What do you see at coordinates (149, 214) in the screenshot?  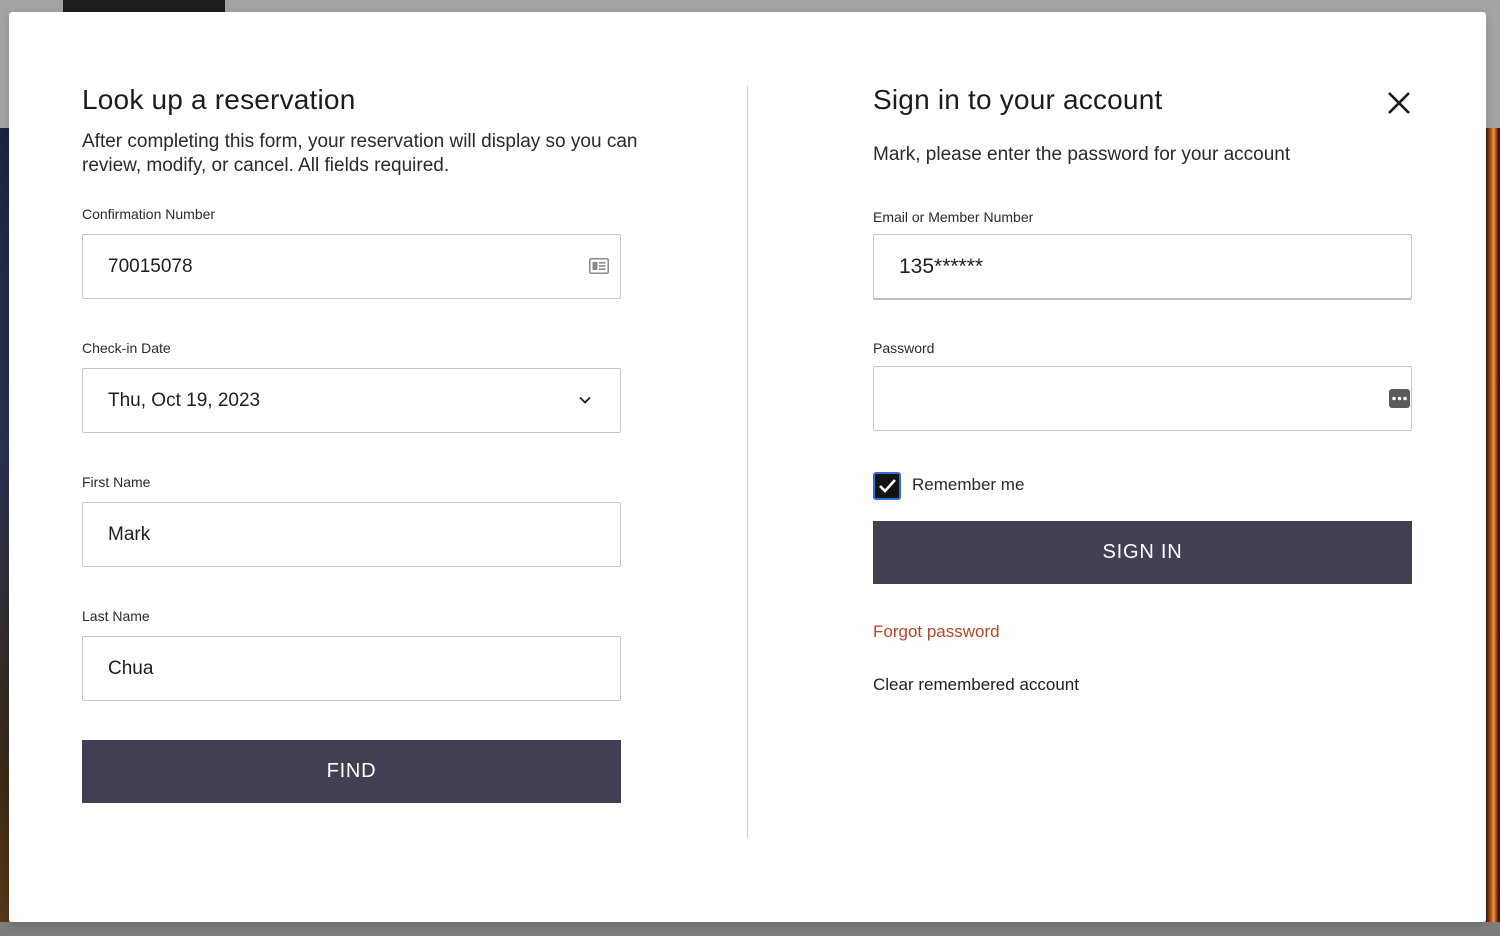 I see `confirmation-number-label: Confirmation Number` at bounding box center [149, 214].